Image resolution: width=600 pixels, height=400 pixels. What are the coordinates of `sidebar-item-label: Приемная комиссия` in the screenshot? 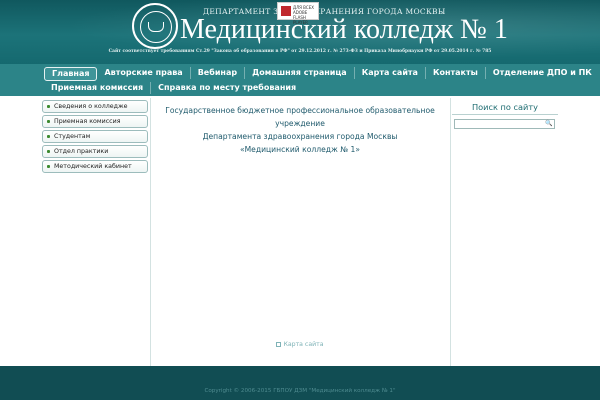 It's located at (87, 121).